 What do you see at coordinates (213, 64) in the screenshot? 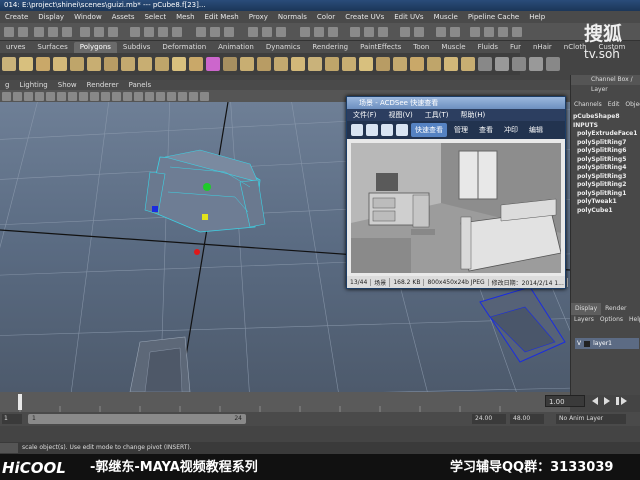
I see `poly-combine-icon` at bounding box center [213, 64].